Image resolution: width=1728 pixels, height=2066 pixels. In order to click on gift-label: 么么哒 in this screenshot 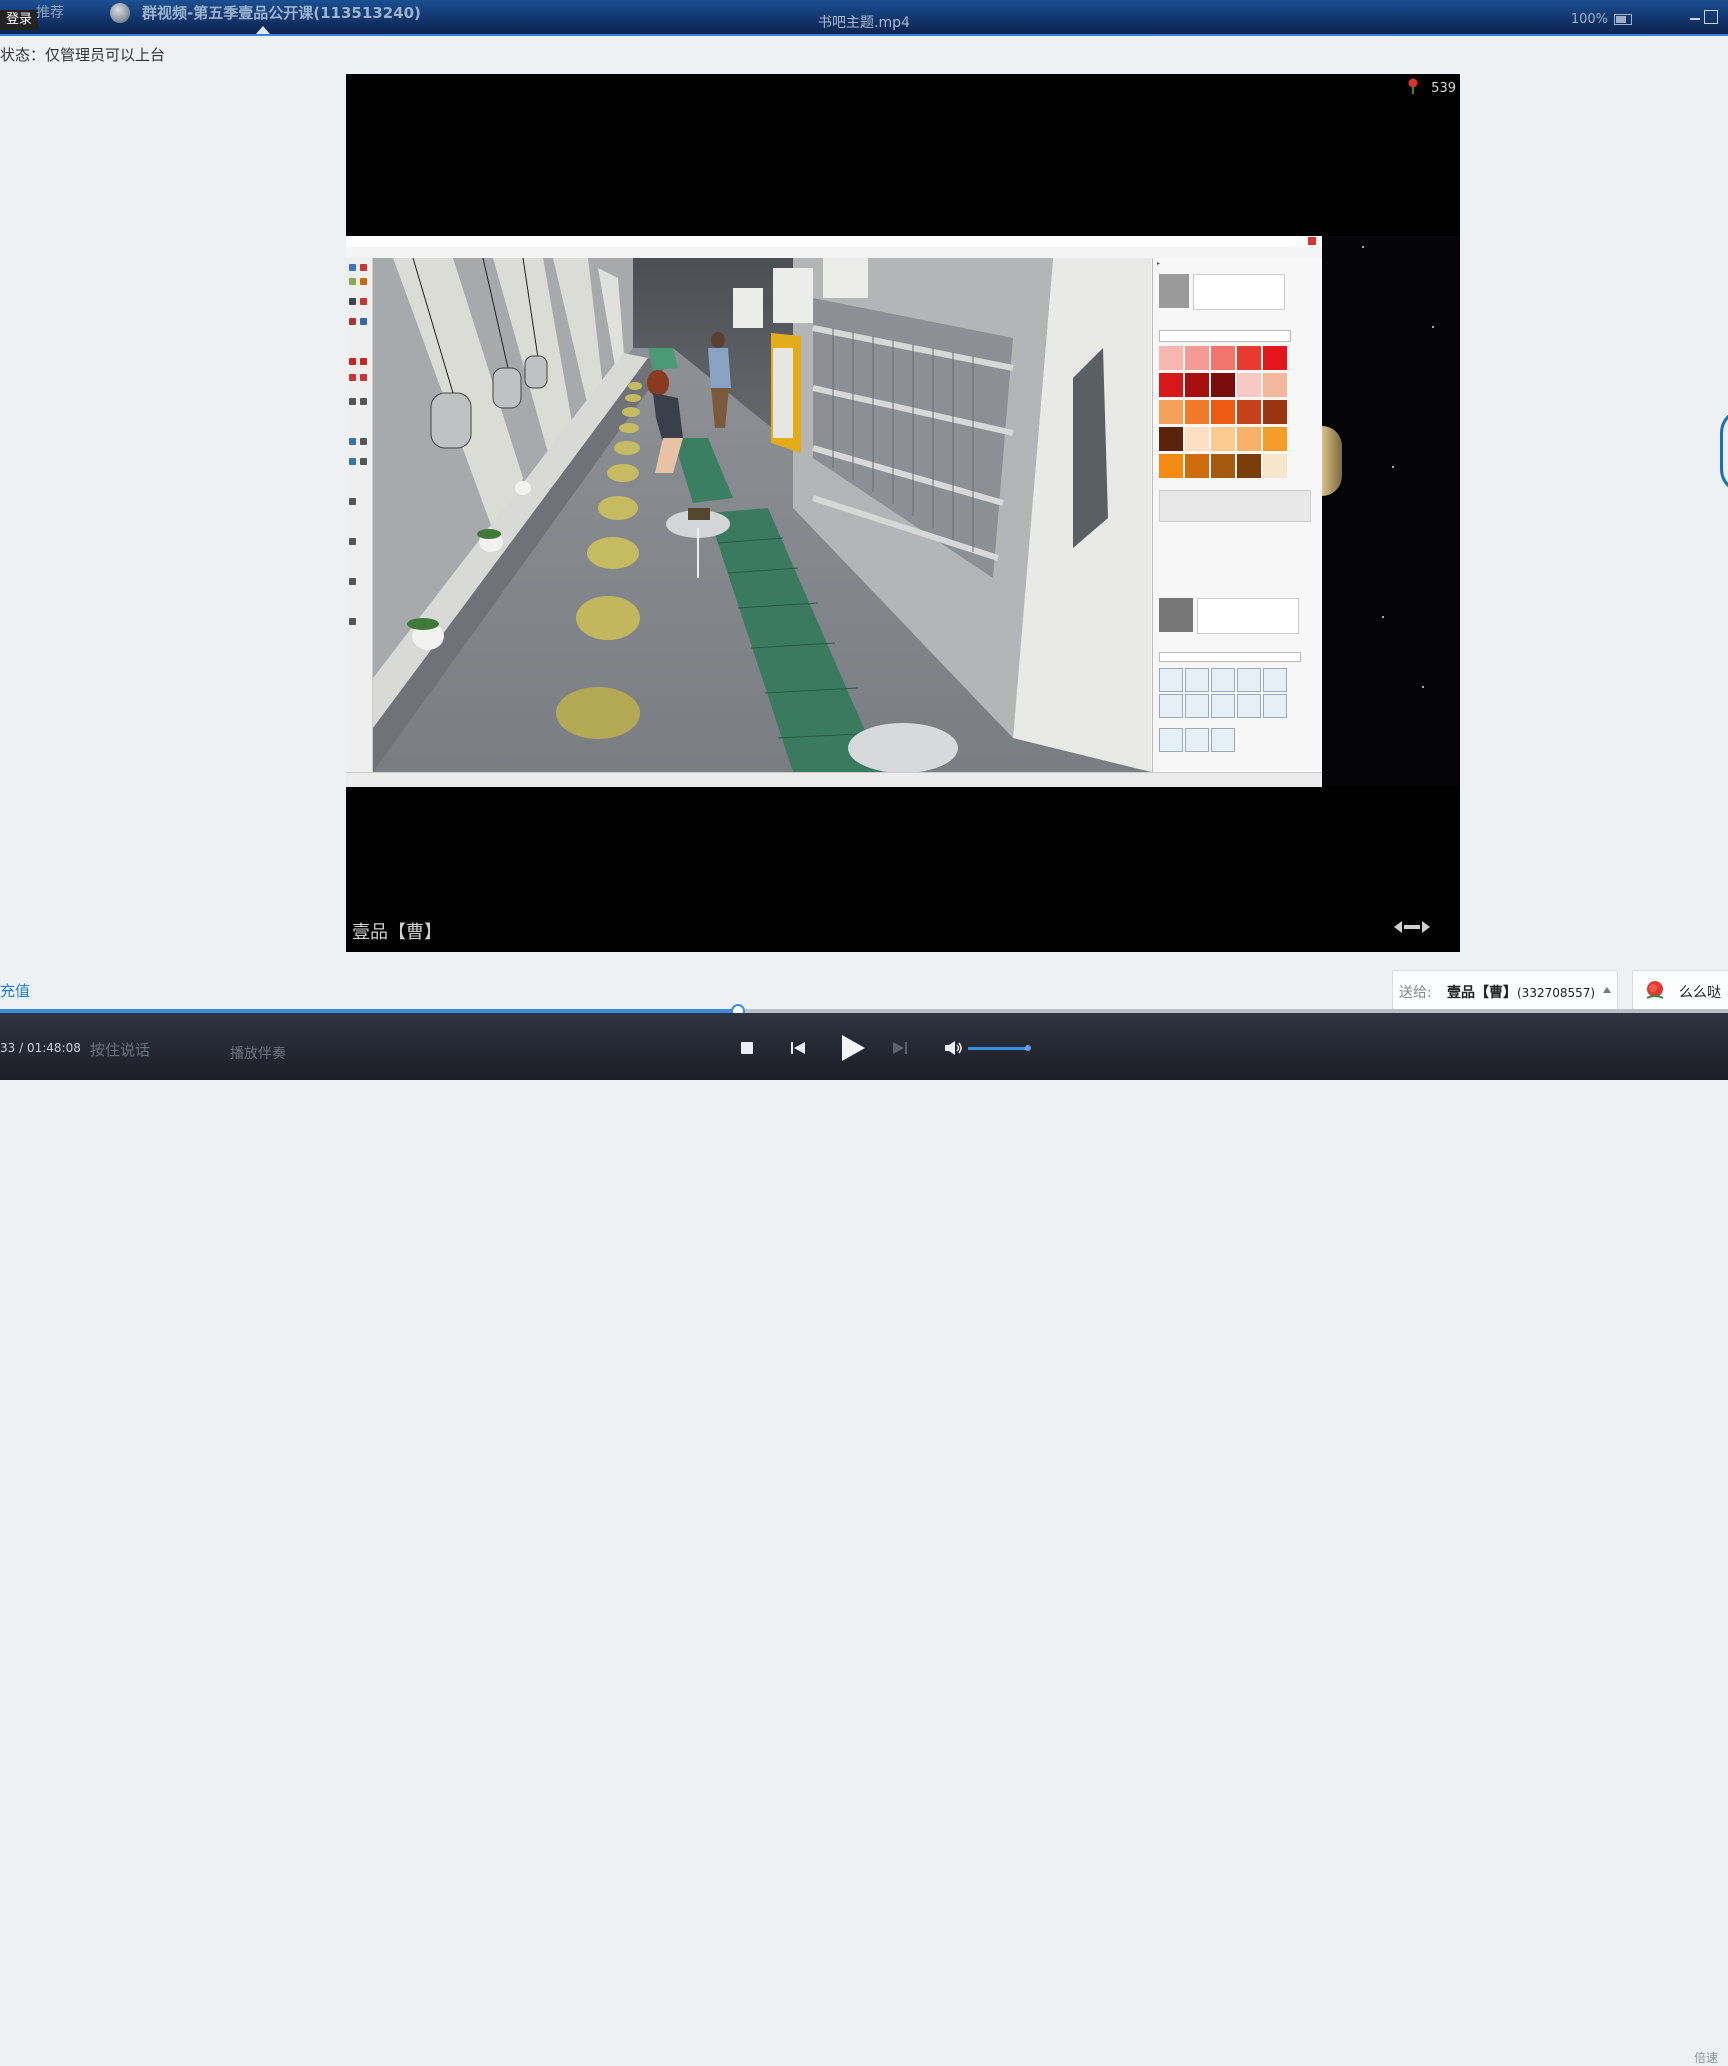, I will do `click(1700, 993)`.